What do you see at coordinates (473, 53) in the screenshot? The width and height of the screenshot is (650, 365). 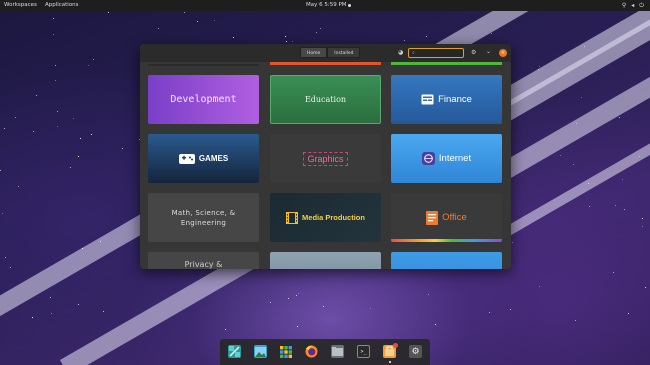 I see `gear-icon: ⚙` at bounding box center [473, 53].